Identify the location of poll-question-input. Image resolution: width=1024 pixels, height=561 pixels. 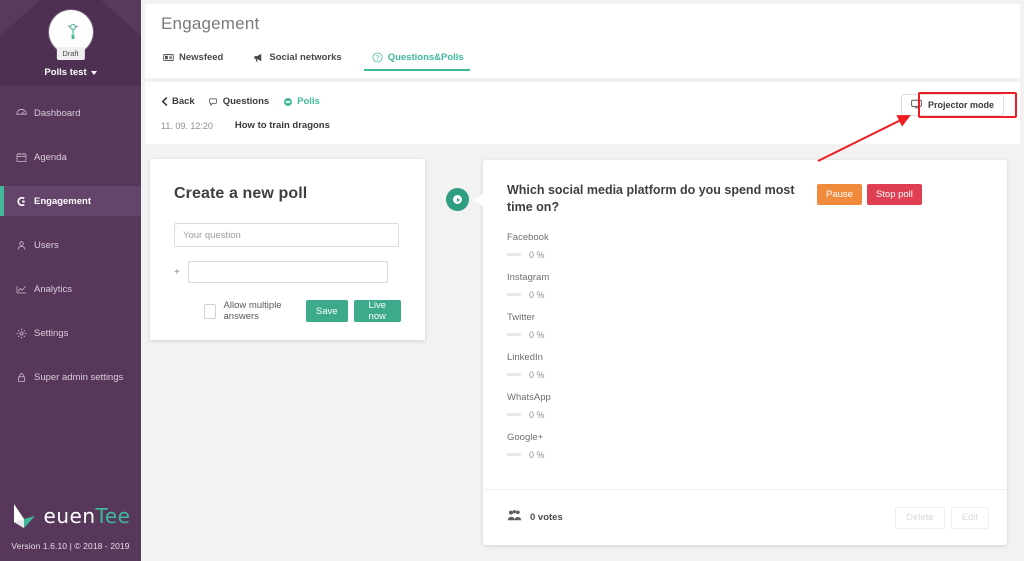
(286, 235).